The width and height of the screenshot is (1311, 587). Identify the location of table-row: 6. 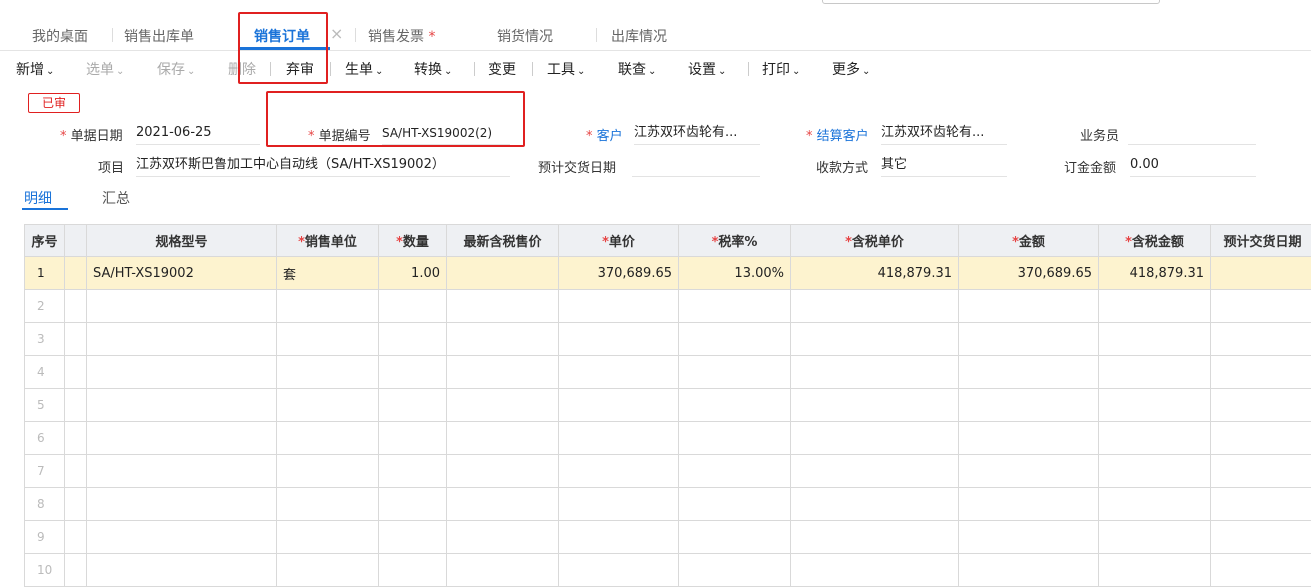
(668, 438).